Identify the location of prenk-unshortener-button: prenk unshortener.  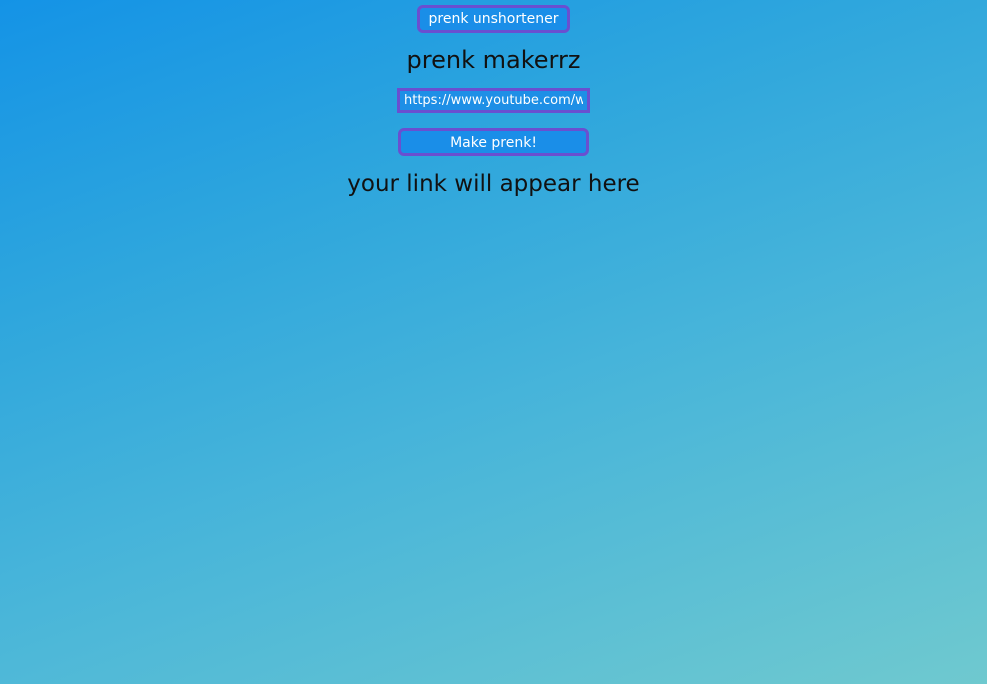
(493, 19).